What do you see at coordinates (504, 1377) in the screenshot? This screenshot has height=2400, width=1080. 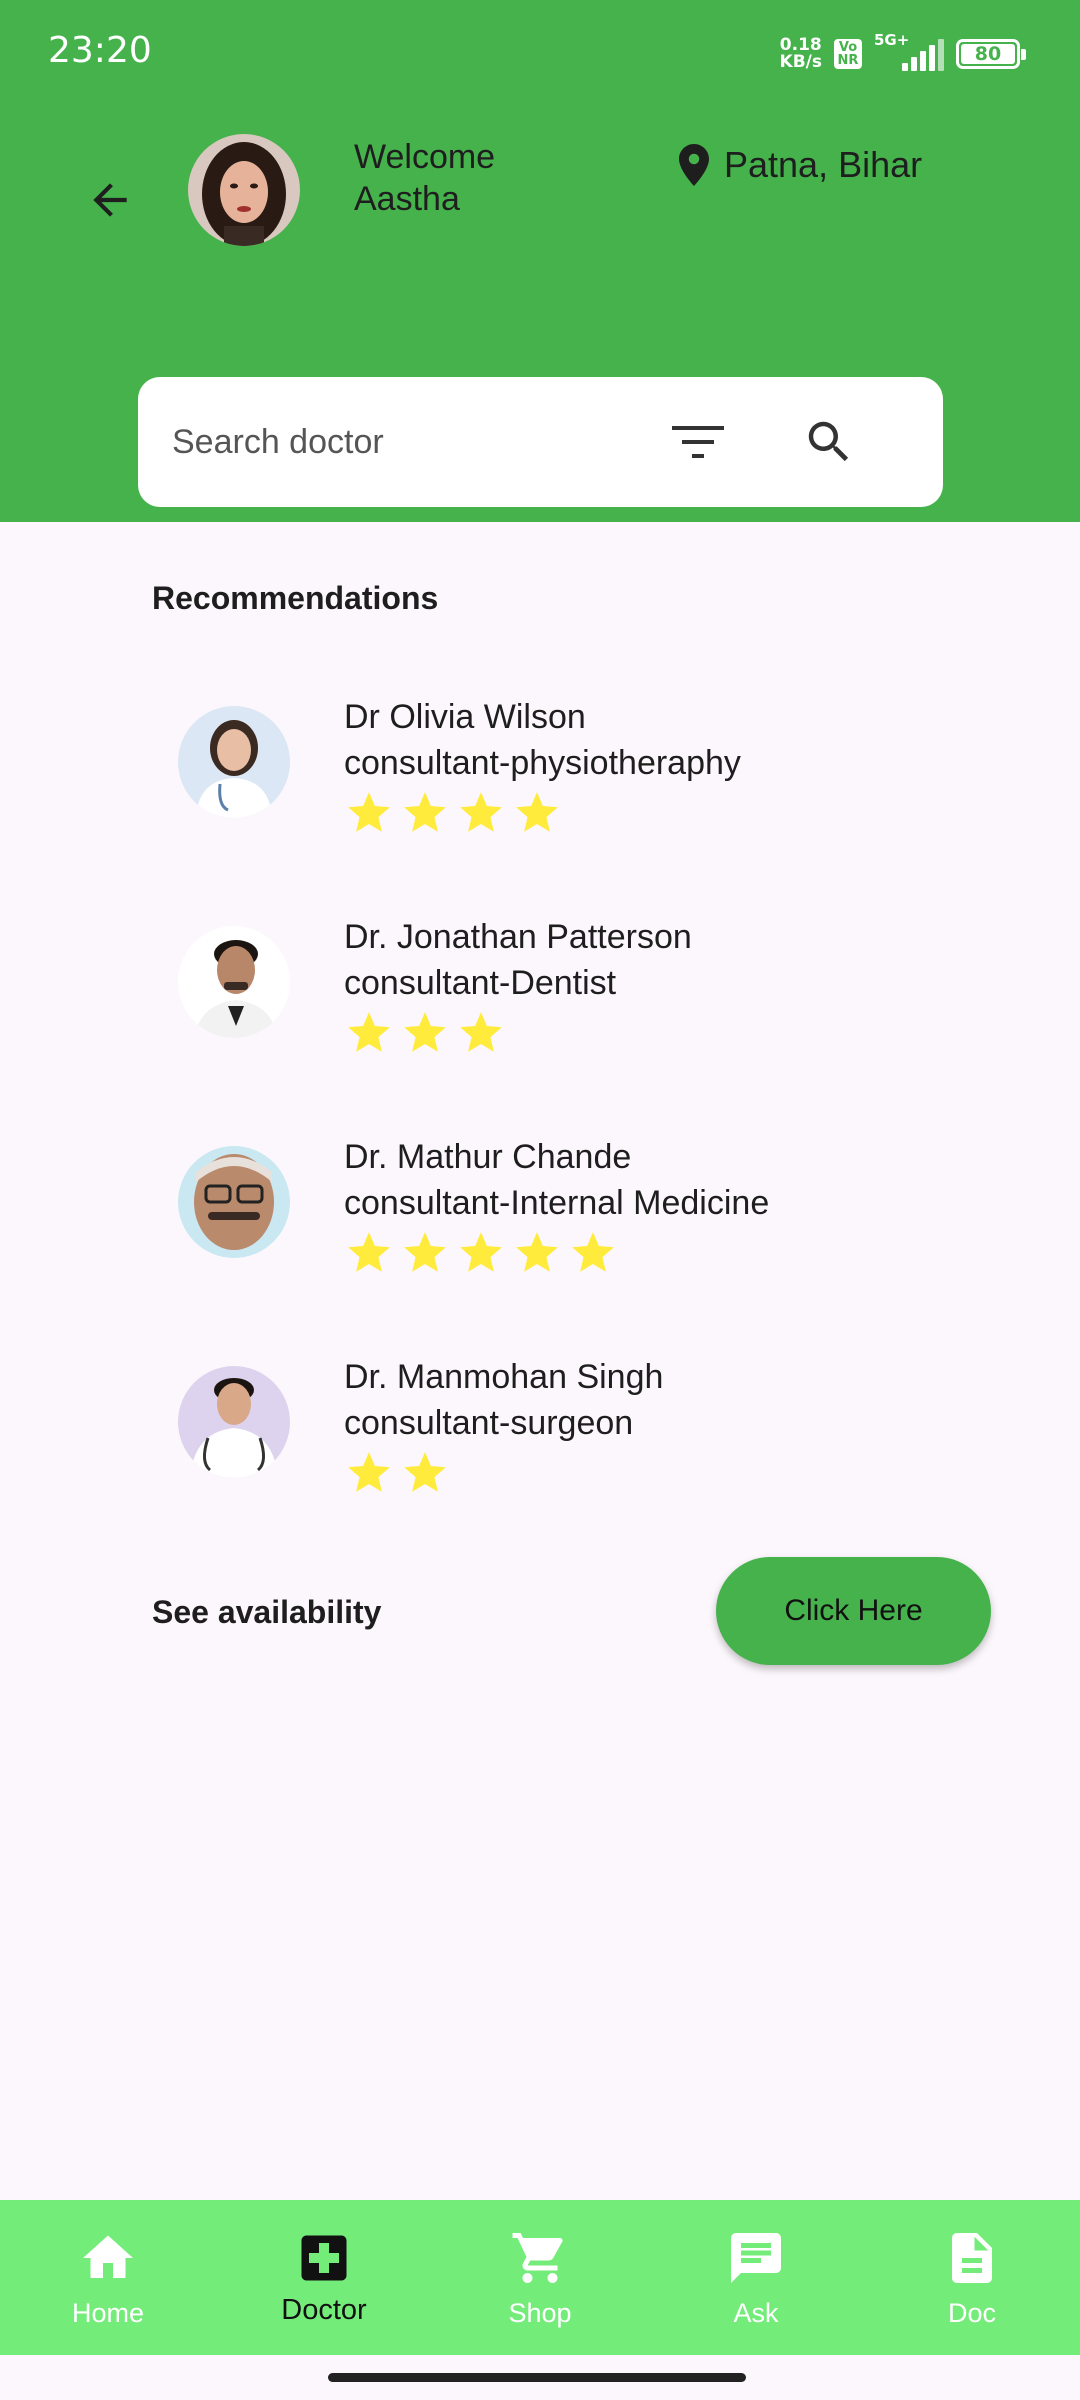 I see `doctor-name: Dr. Manmohan Singh` at bounding box center [504, 1377].